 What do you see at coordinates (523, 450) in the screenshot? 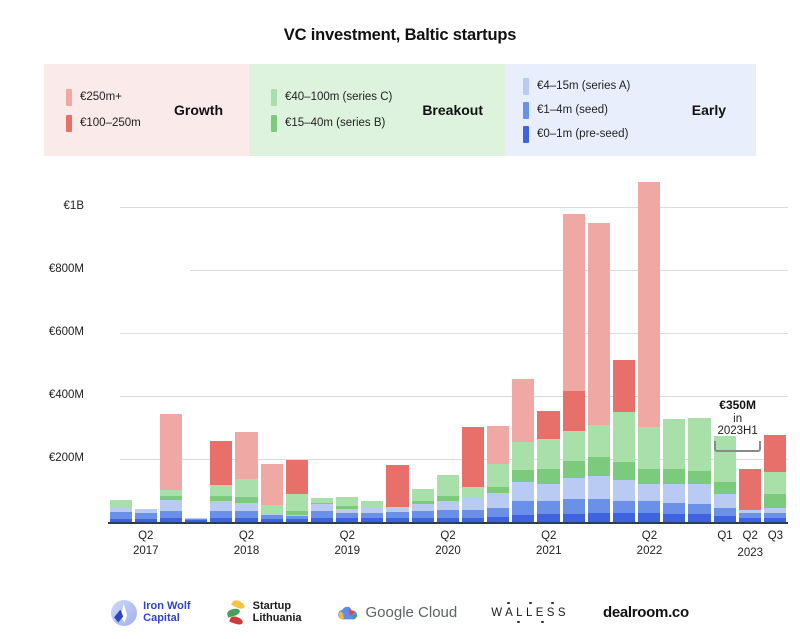
I see `bar-q1-2021` at bounding box center [523, 450].